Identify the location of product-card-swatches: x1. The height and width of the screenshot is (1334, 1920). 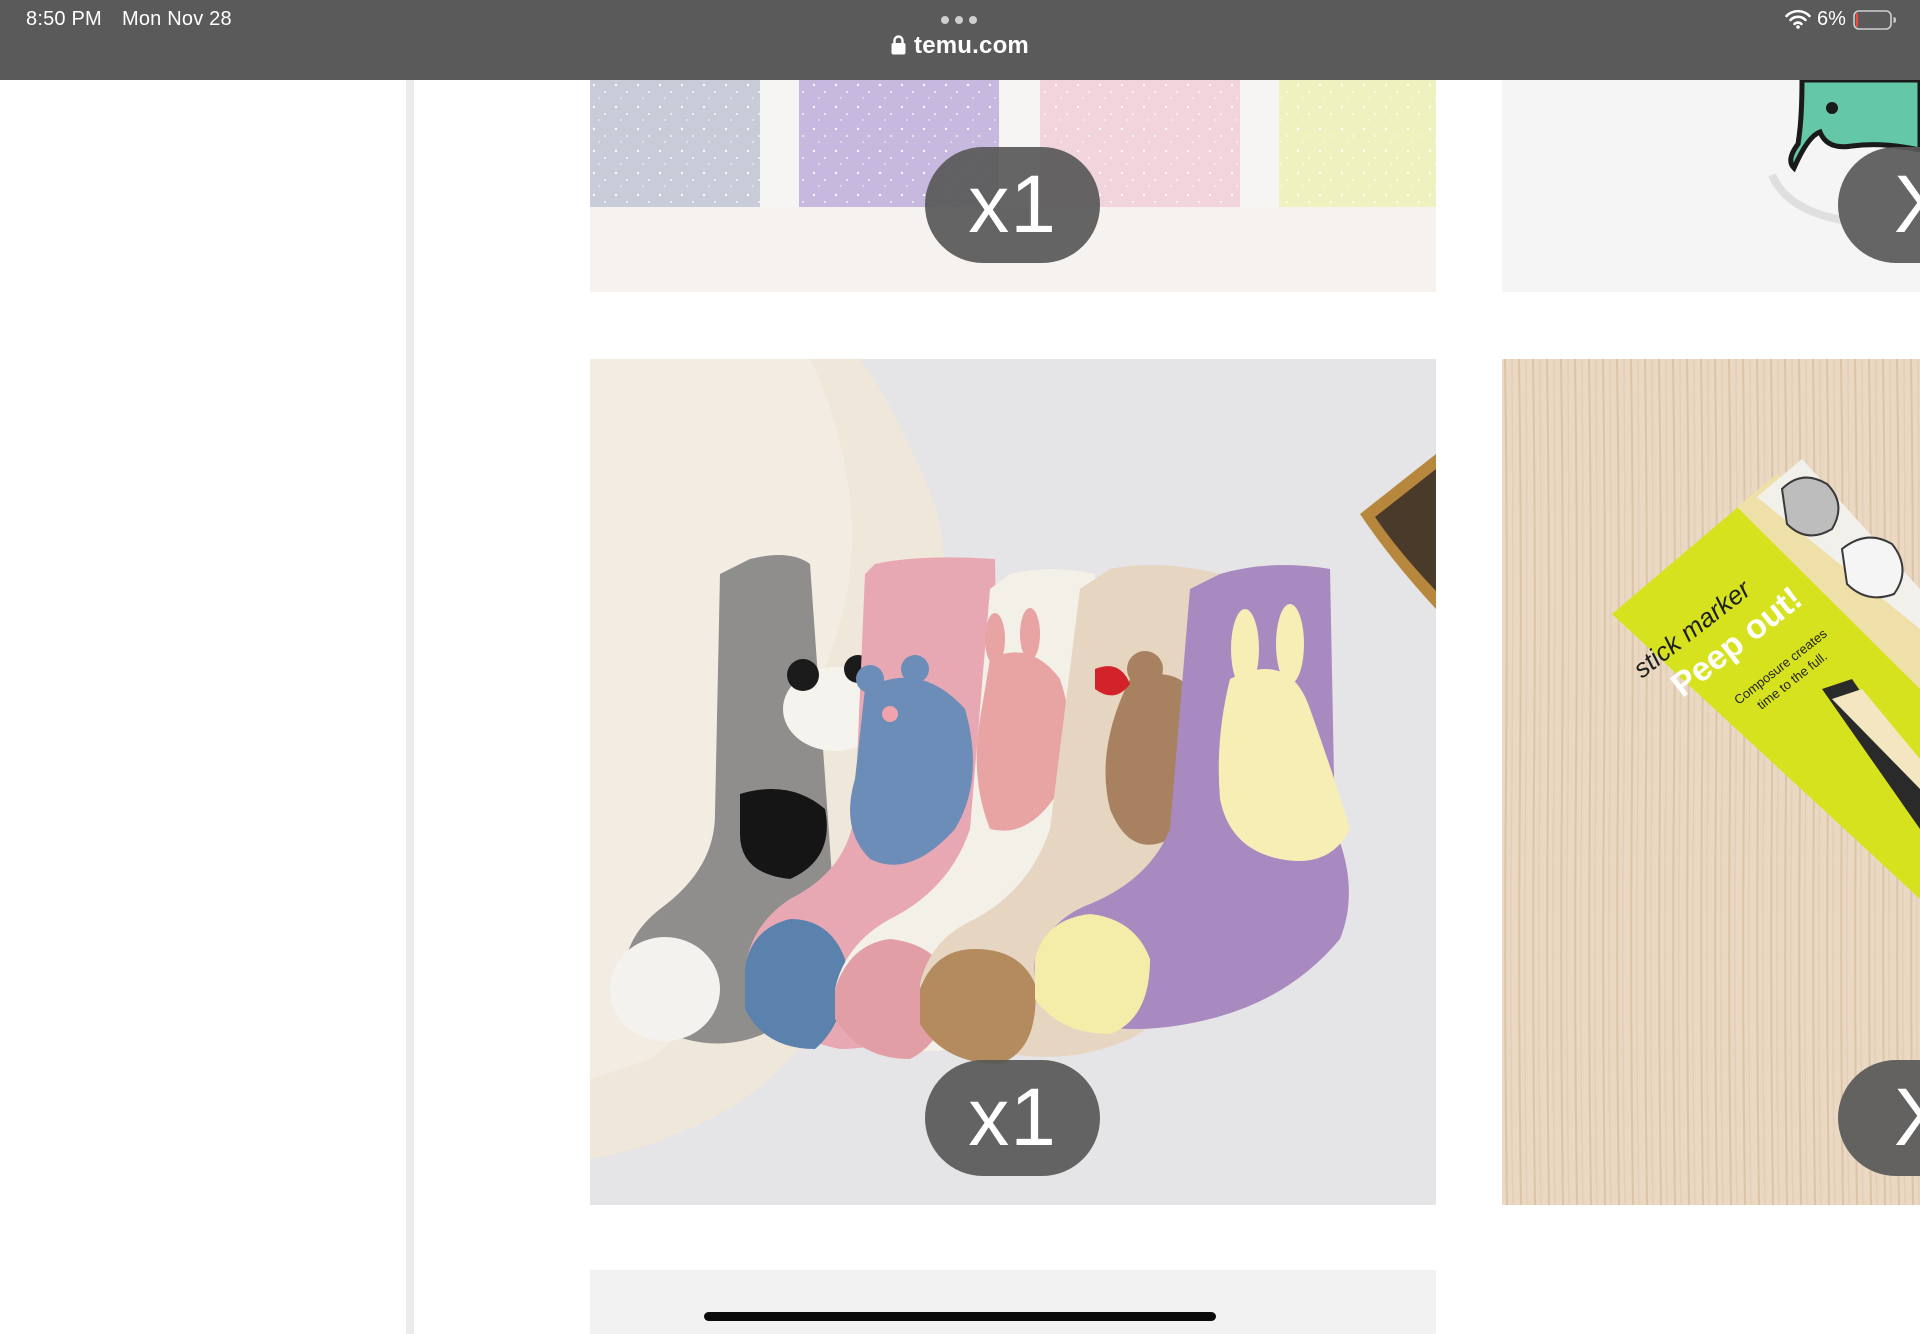
(1013, 186).